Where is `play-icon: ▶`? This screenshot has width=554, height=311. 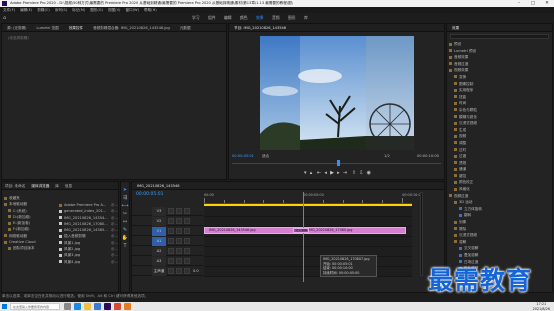 play-icon: ▶ is located at coordinates (332, 173).